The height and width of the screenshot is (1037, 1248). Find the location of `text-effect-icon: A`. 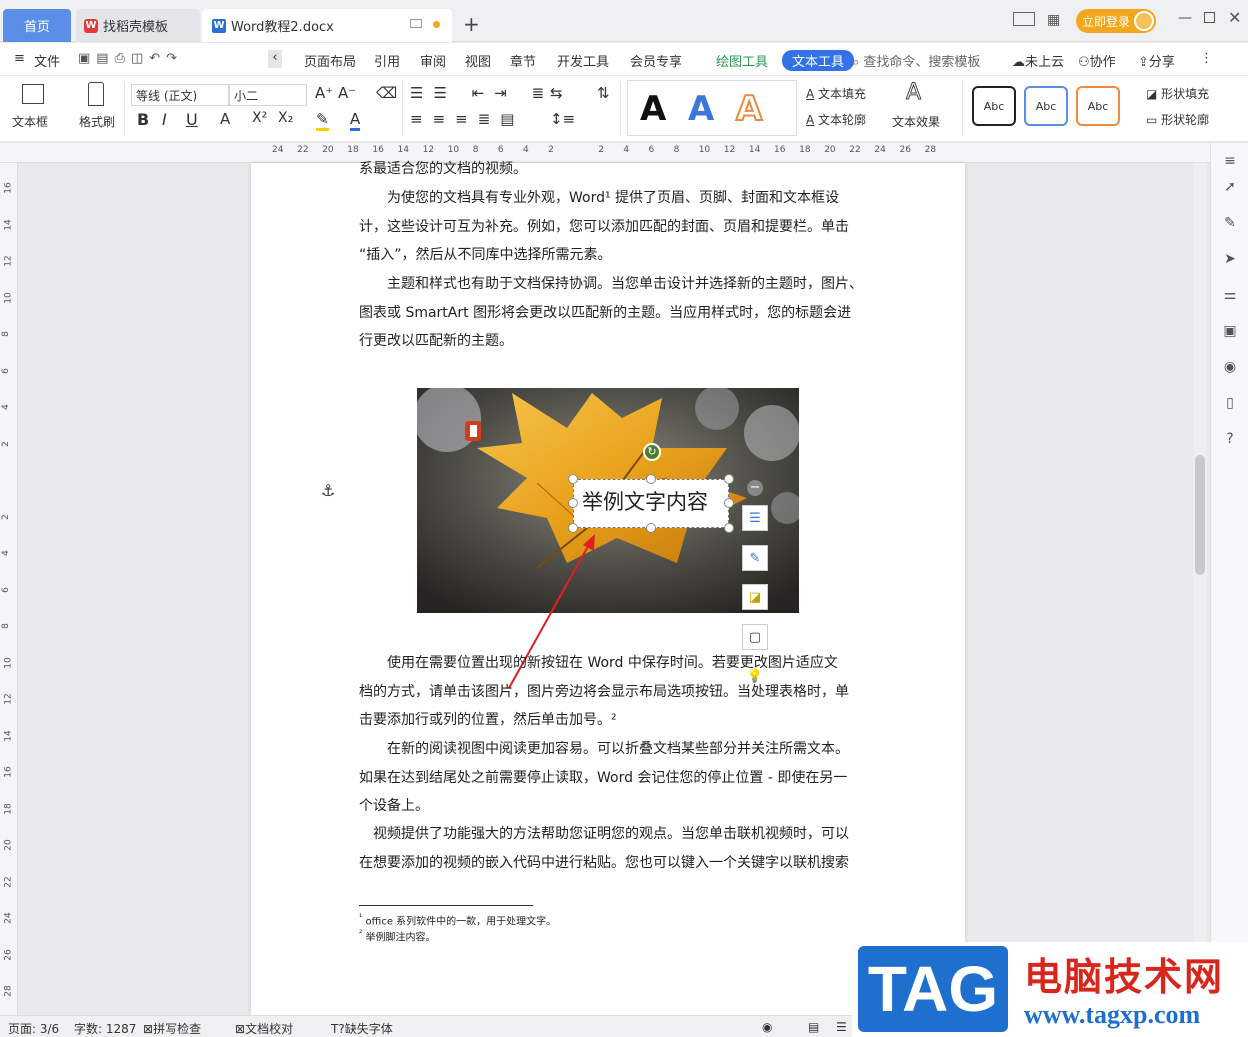

text-effect-icon: A is located at coordinates (913, 93).